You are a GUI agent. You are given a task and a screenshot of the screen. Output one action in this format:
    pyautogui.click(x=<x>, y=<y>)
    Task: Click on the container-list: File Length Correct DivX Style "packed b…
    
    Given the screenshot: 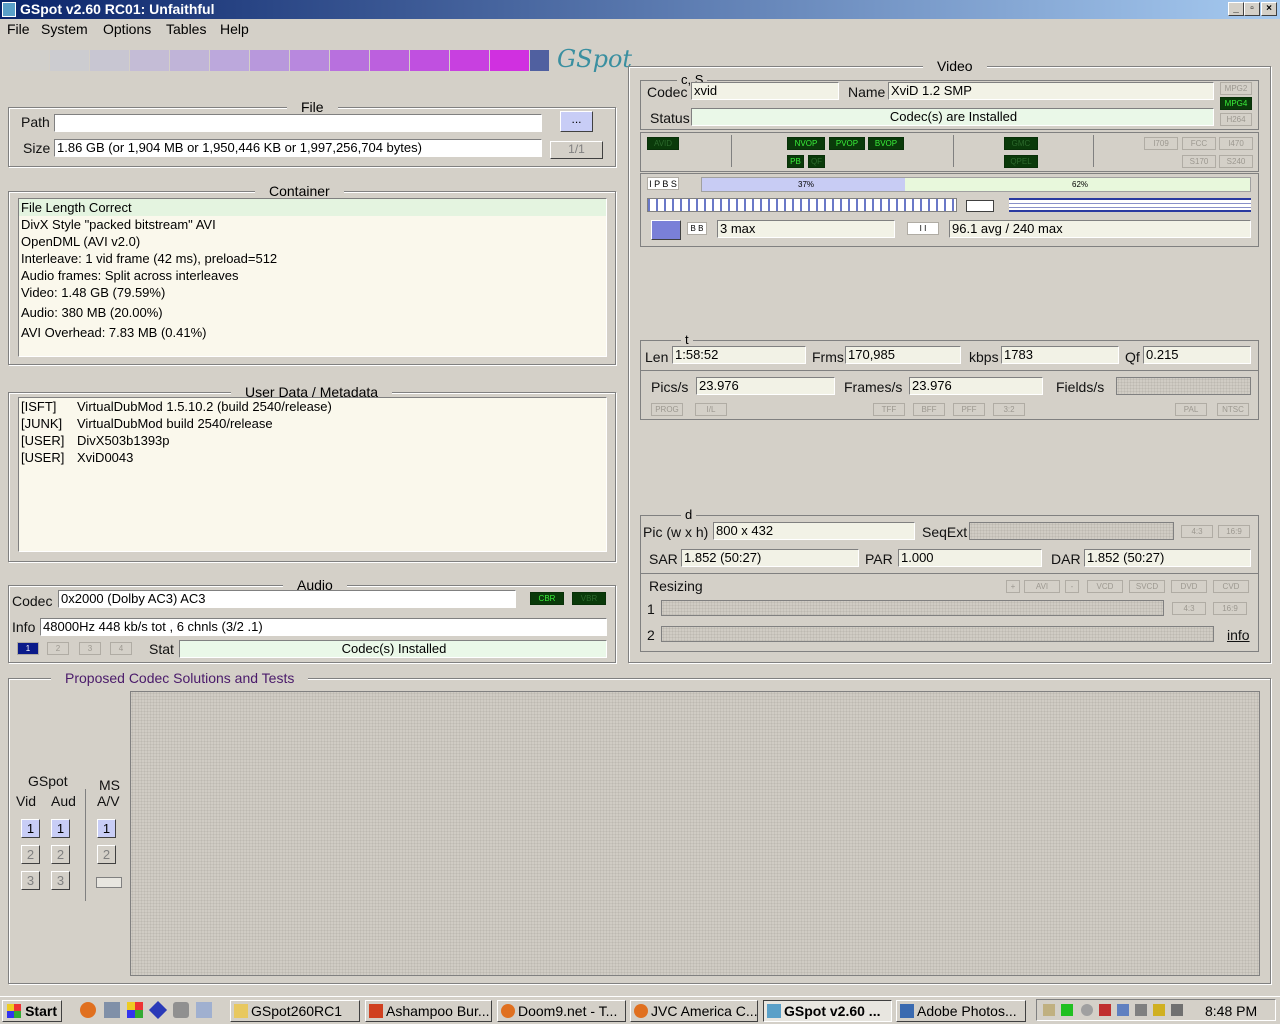 What is the action you would take?
    pyautogui.click(x=312, y=277)
    